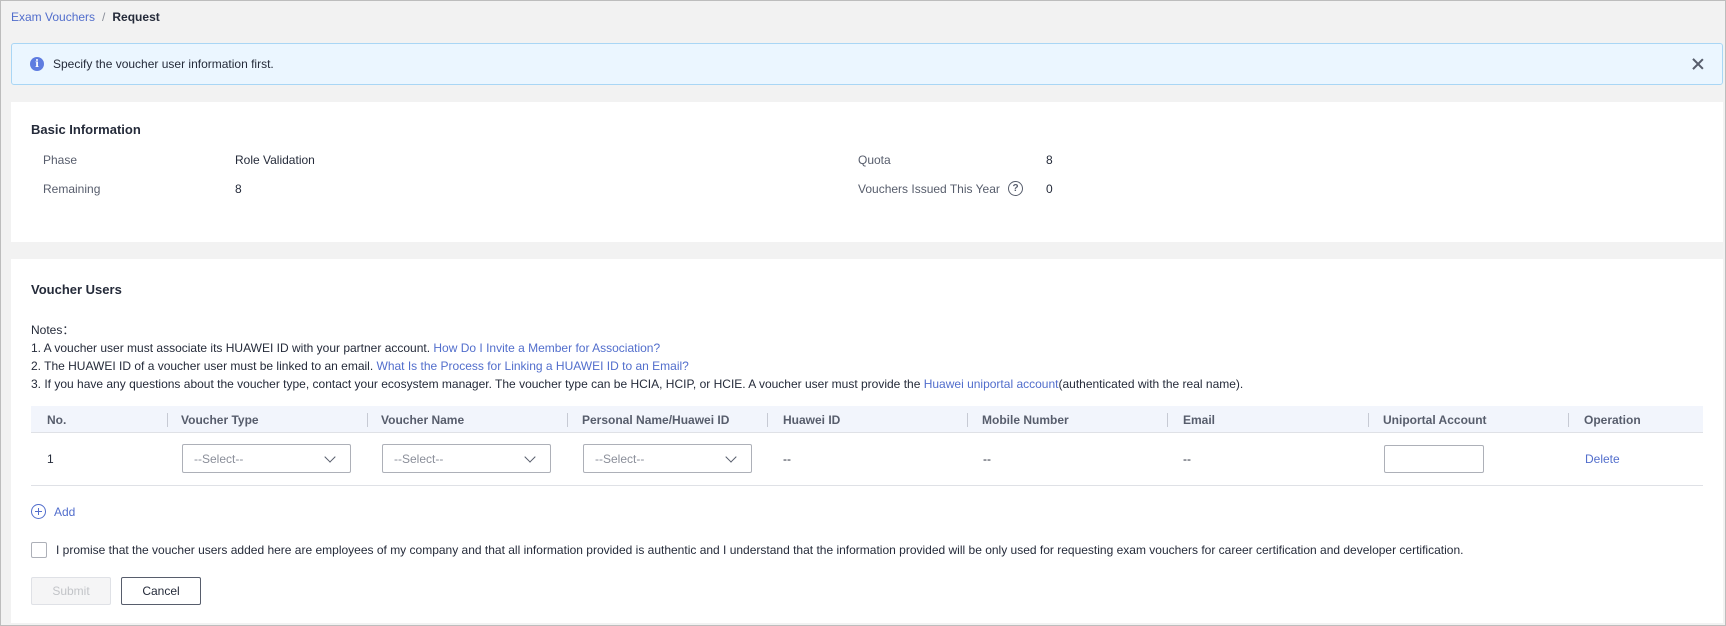  I want to click on vouchers-issued-label: Vouchers Issued This Year, so click(929, 189).